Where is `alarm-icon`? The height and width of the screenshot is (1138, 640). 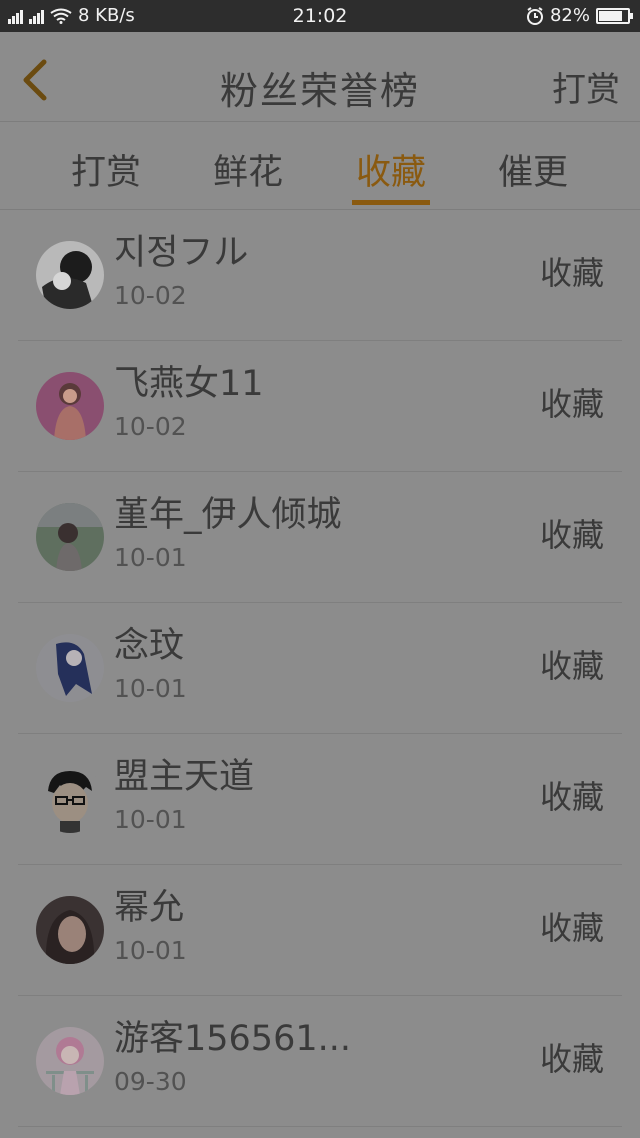 alarm-icon is located at coordinates (534, 15).